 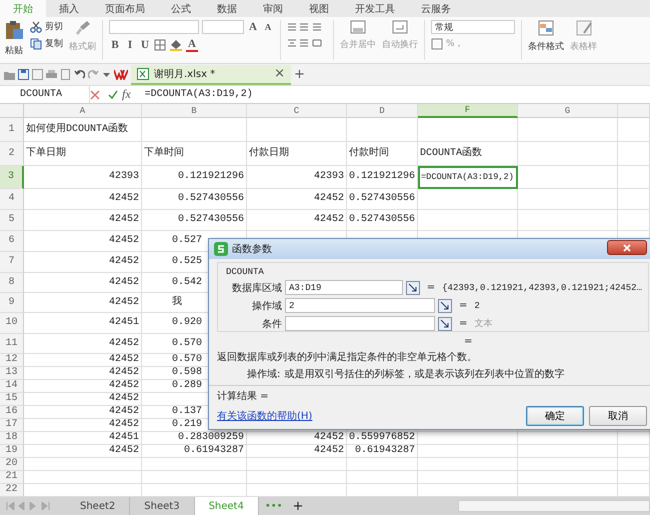 What do you see at coordinates (51, 74) in the screenshot?
I see `printer-icon` at bounding box center [51, 74].